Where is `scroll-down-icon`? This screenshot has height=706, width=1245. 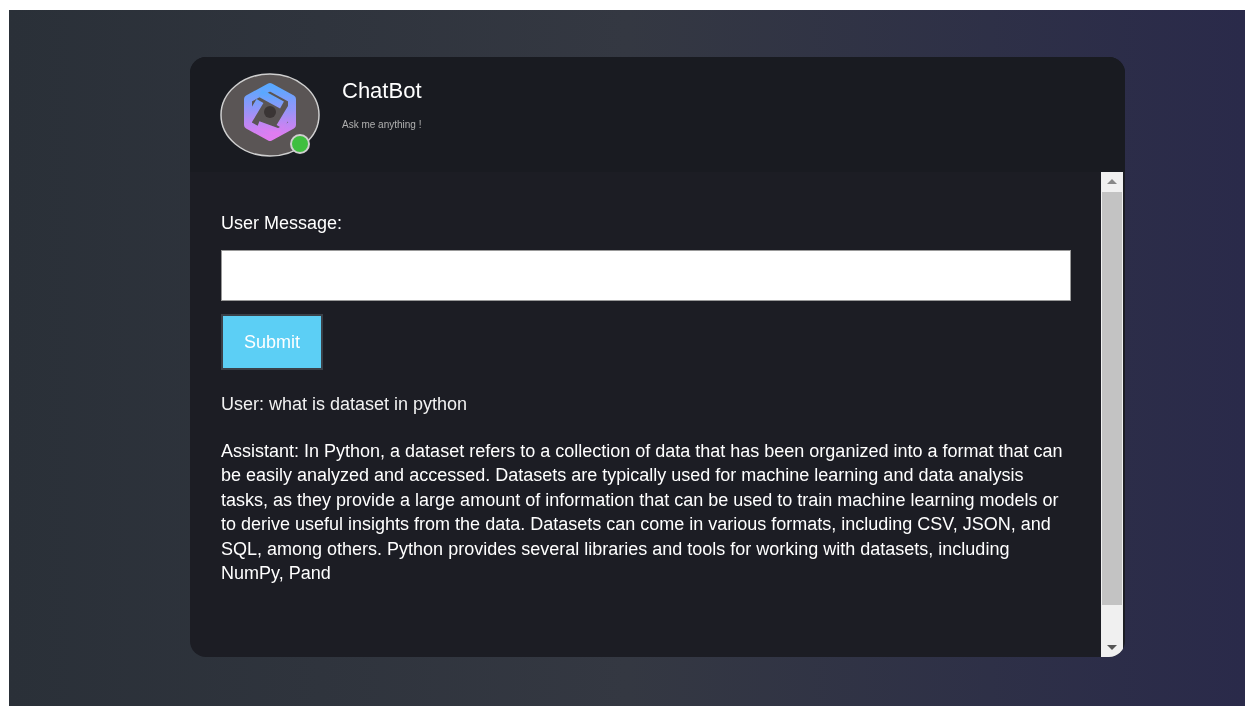
scroll-down-icon is located at coordinates (1112, 647).